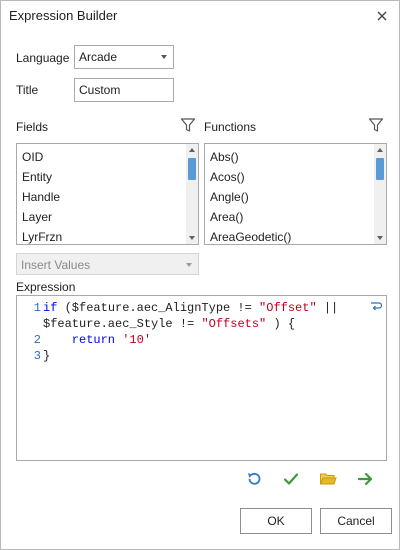 This screenshot has width=400, height=550. I want to click on fields-list: OID Entity Handle Layer LyrFrzn, so click(107, 194).